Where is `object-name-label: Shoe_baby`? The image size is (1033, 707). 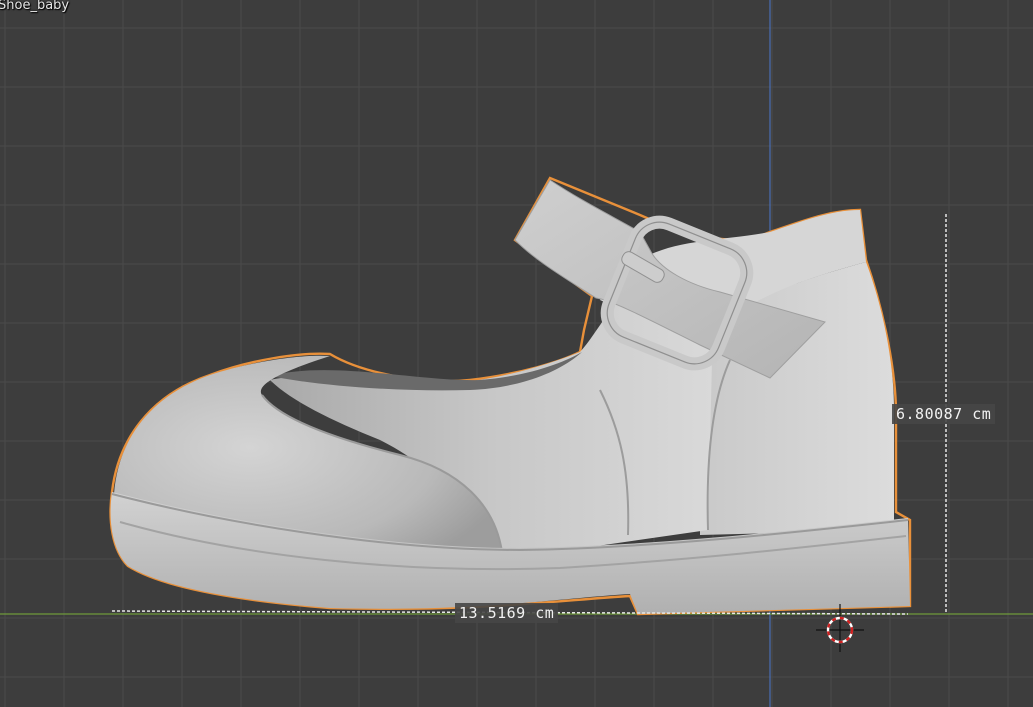 object-name-label: Shoe_baby is located at coordinates (35, 6).